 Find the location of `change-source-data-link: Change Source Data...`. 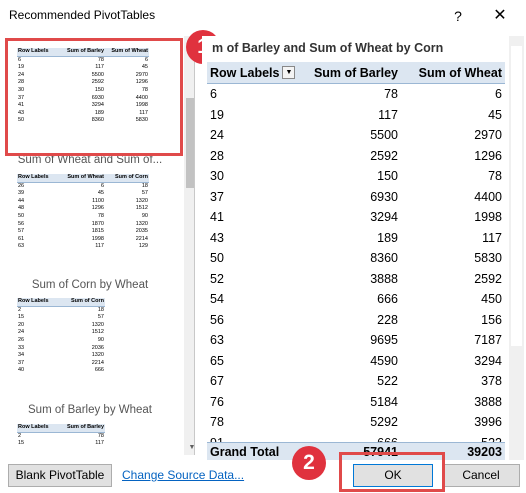

change-source-data-link: Change Source Data... is located at coordinates (183, 475).